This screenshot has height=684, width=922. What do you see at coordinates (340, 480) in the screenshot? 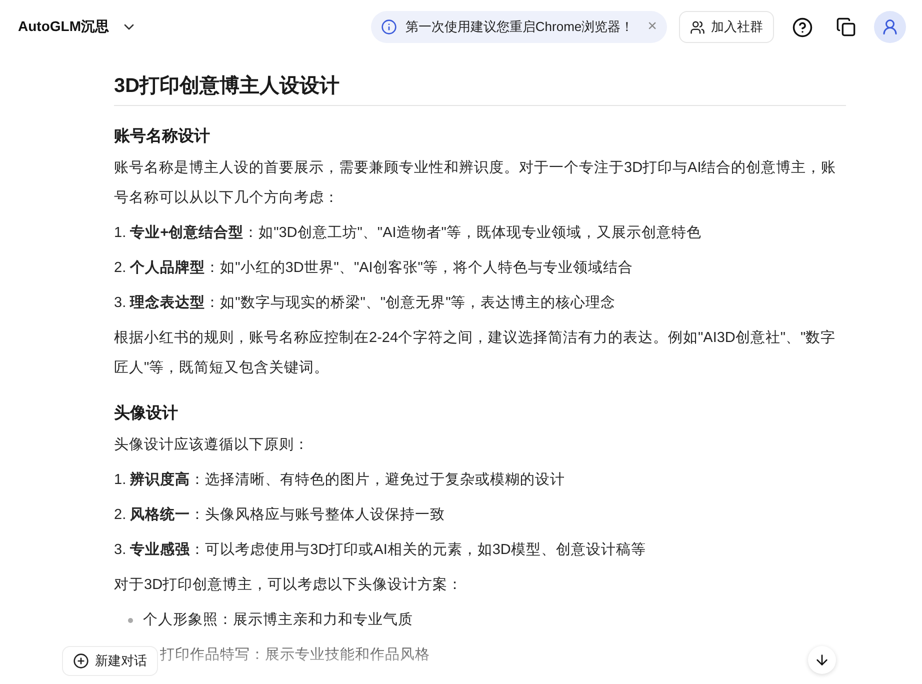
I see `list-item: 1. 辨识度高：选择清晰、有特色的图片，避免过于复杂或模糊的设计` at bounding box center [340, 480].